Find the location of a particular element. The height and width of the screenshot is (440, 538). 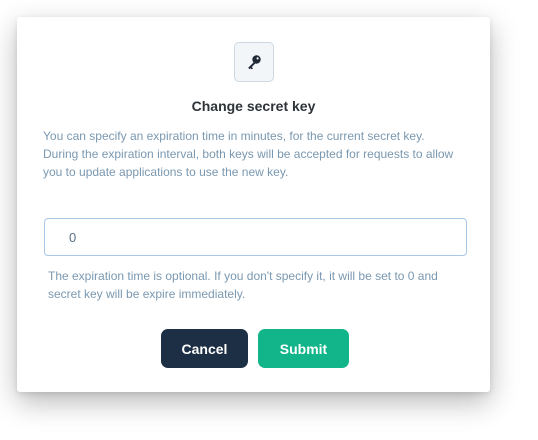

expiration-time-input is located at coordinates (255, 237).